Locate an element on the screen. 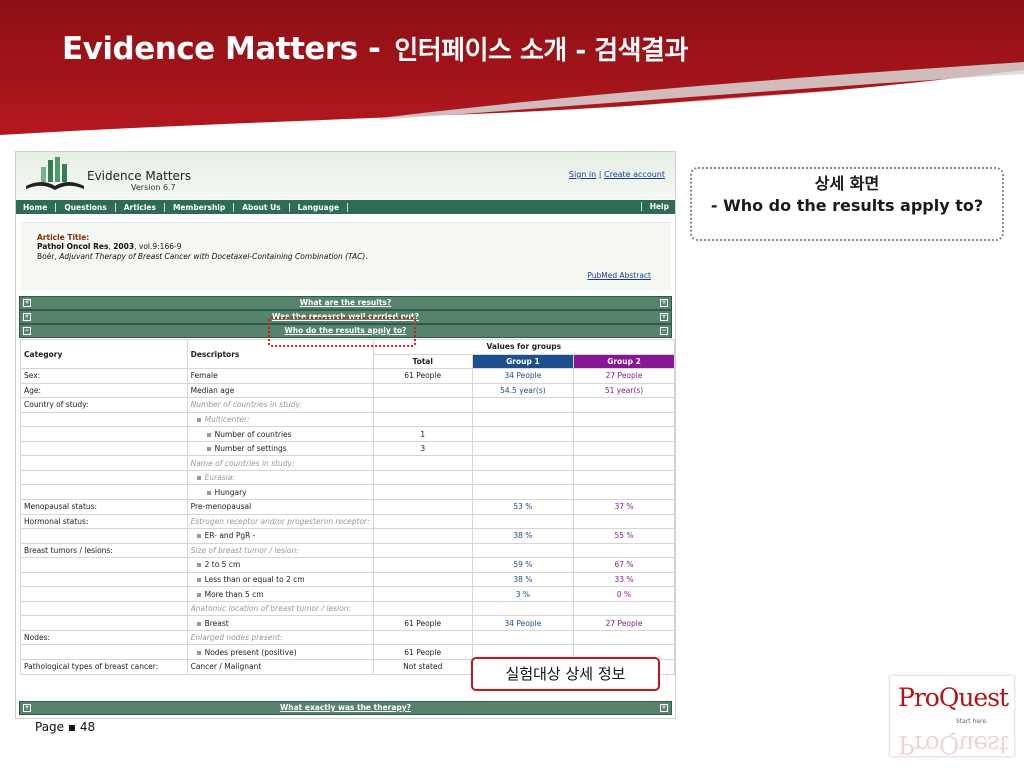  row-total: 1 is located at coordinates (422, 434).